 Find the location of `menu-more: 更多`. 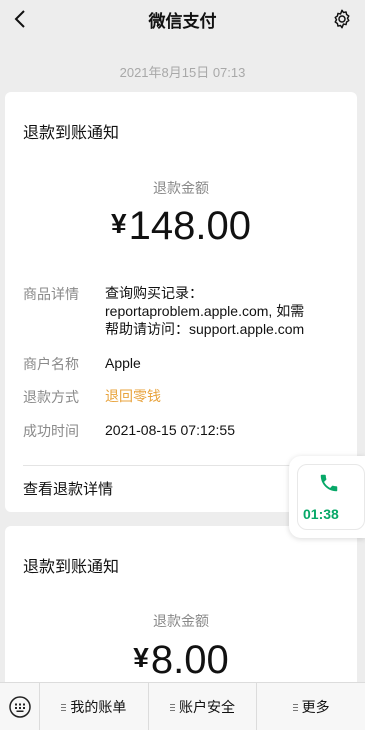

menu-more: 更多 is located at coordinates (311, 706).